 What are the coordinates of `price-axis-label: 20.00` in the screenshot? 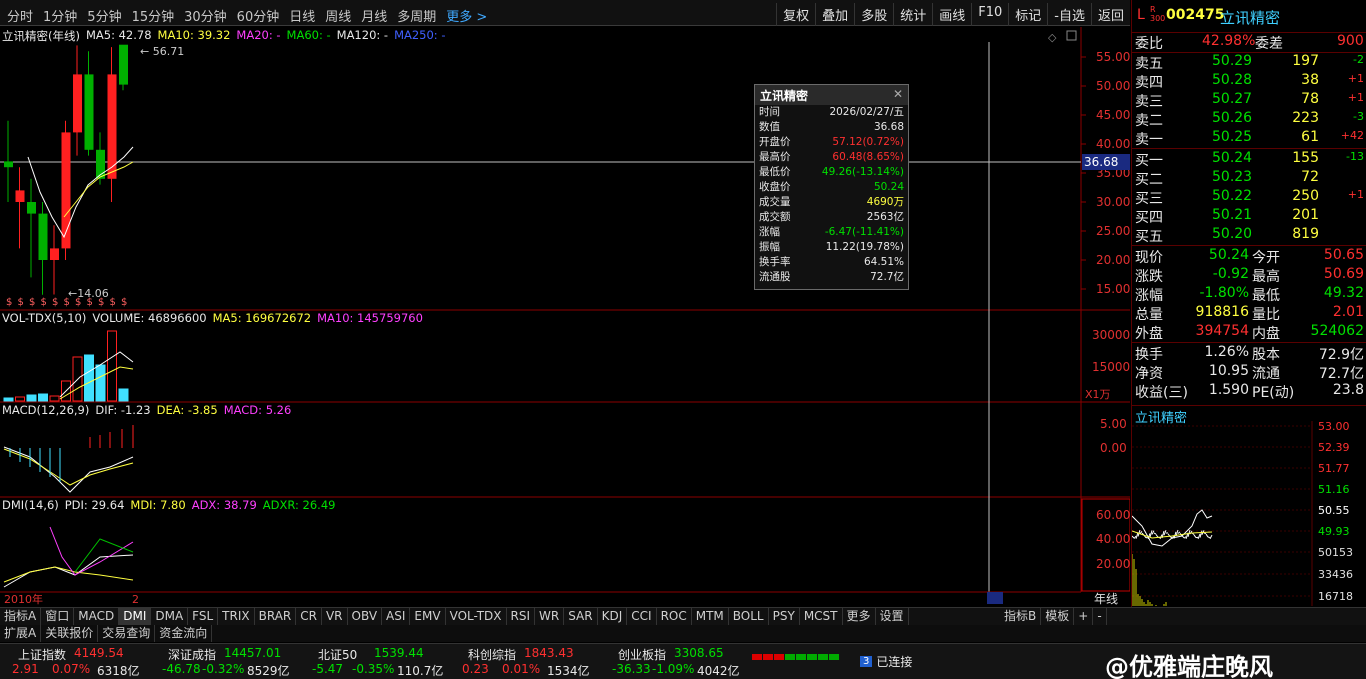 It's located at (1113, 260).